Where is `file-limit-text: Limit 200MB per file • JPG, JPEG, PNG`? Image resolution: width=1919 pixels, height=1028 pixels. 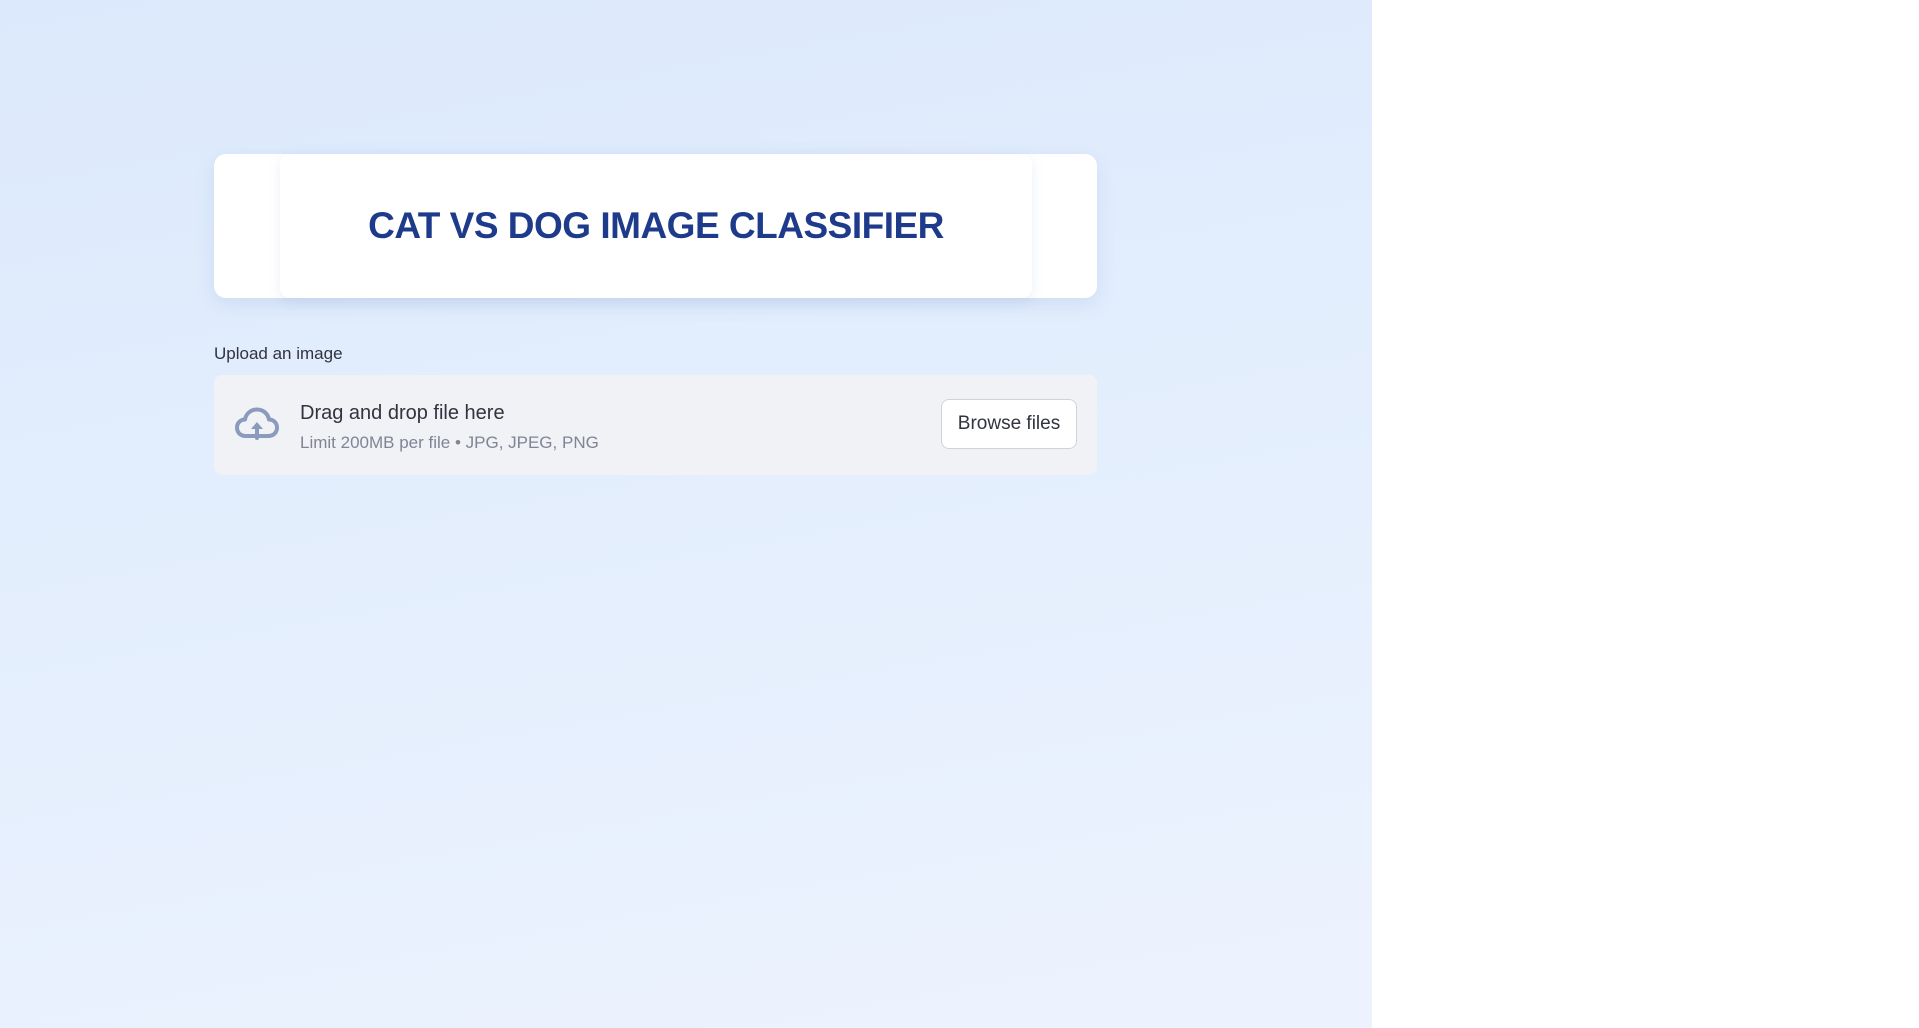
file-limit-text: Limit 200MB per file • JPG, JPEG, PNG is located at coordinates (449, 442).